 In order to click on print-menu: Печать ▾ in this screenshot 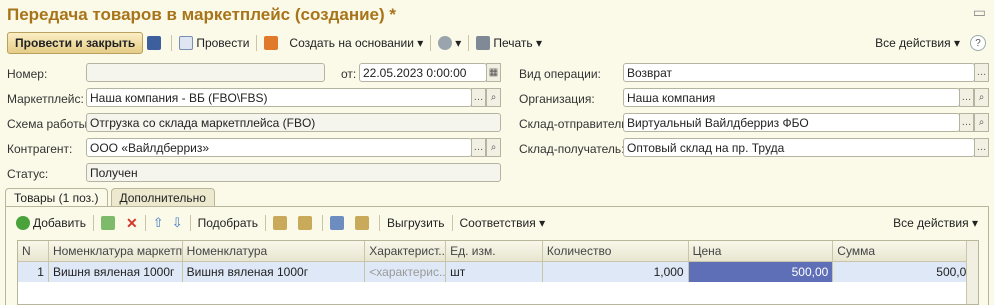, I will do `click(509, 43)`.